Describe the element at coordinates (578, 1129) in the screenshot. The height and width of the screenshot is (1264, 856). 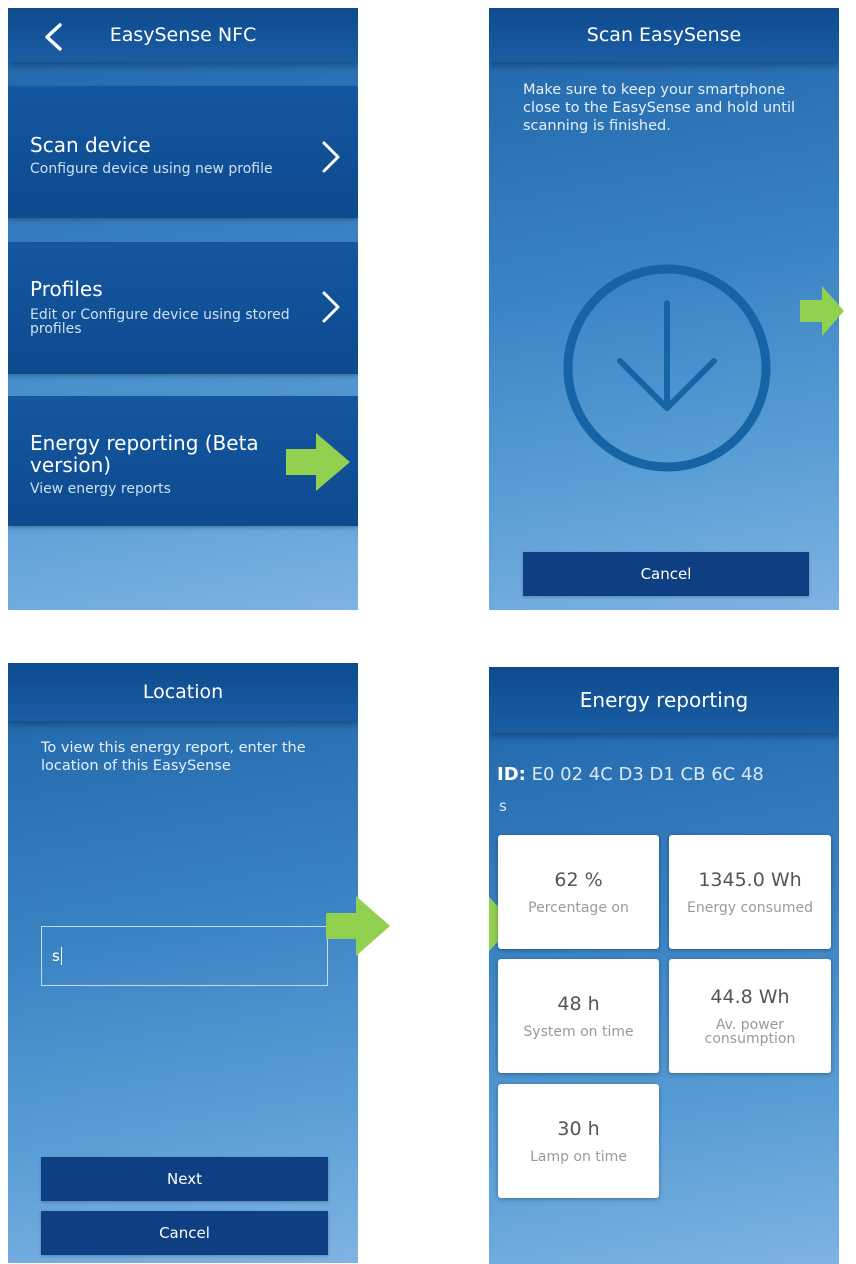
I see `stat-value: 30 h` at that location.